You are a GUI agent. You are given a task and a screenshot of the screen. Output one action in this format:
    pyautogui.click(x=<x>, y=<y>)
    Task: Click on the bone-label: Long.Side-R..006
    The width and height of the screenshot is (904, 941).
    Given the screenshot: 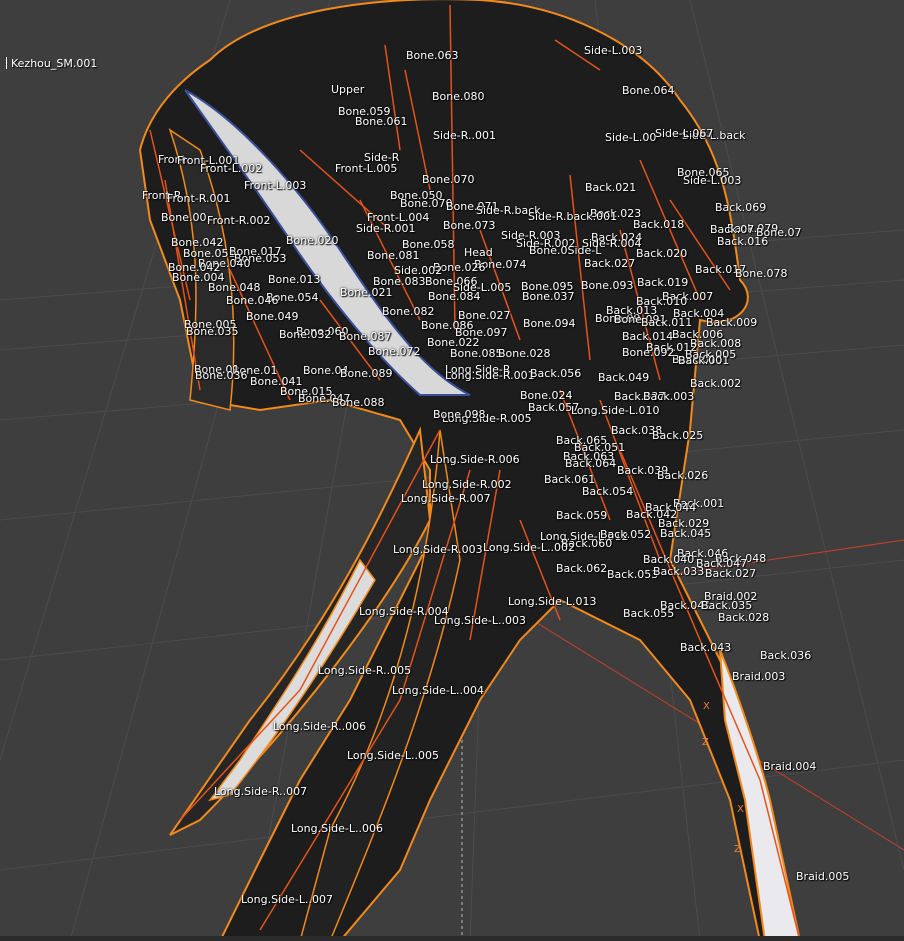 What is the action you would take?
    pyautogui.click(x=319, y=727)
    